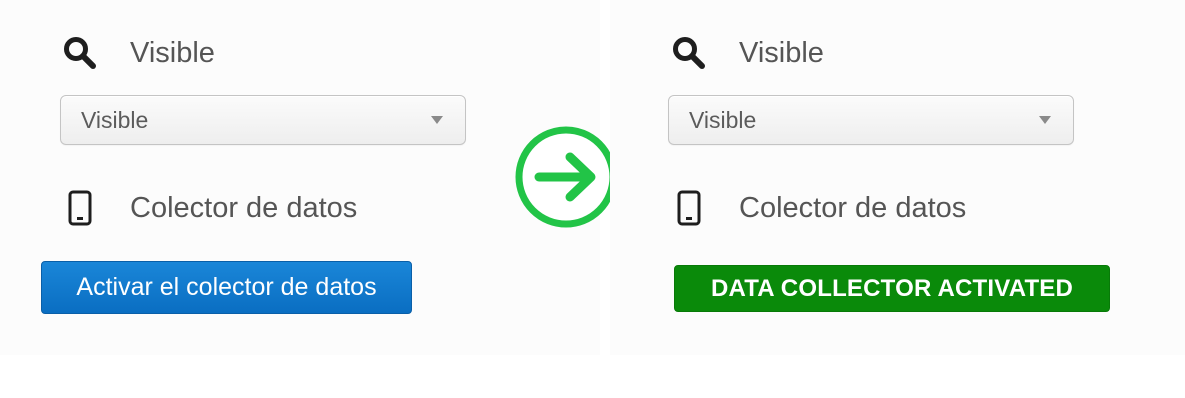 This screenshot has height=398, width=1185. Describe the element at coordinates (226, 287) in the screenshot. I see `activate-collector-button: Activar el colector de datos` at that location.